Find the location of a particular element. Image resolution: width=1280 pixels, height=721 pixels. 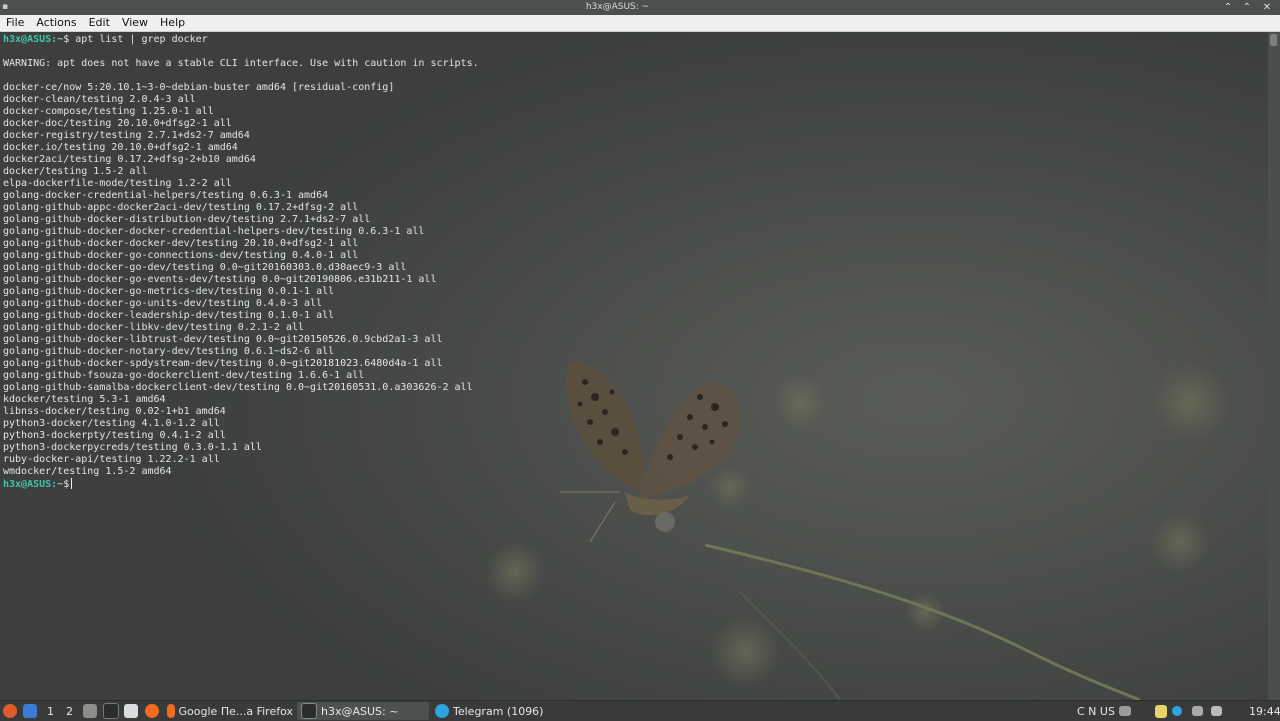

app-menu-icon is located at coordinates (10, 711).